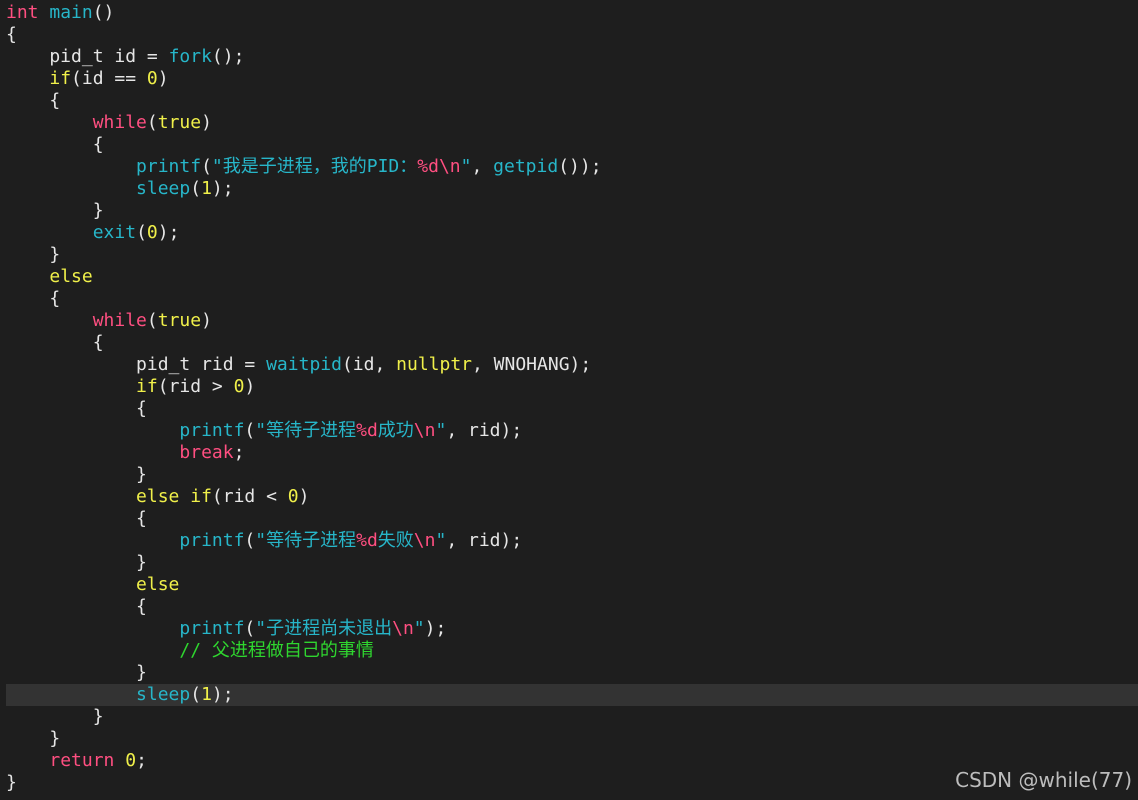  I want to click on code-line: printf("等待子进程%d失败\n", rid);, so click(569, 541).